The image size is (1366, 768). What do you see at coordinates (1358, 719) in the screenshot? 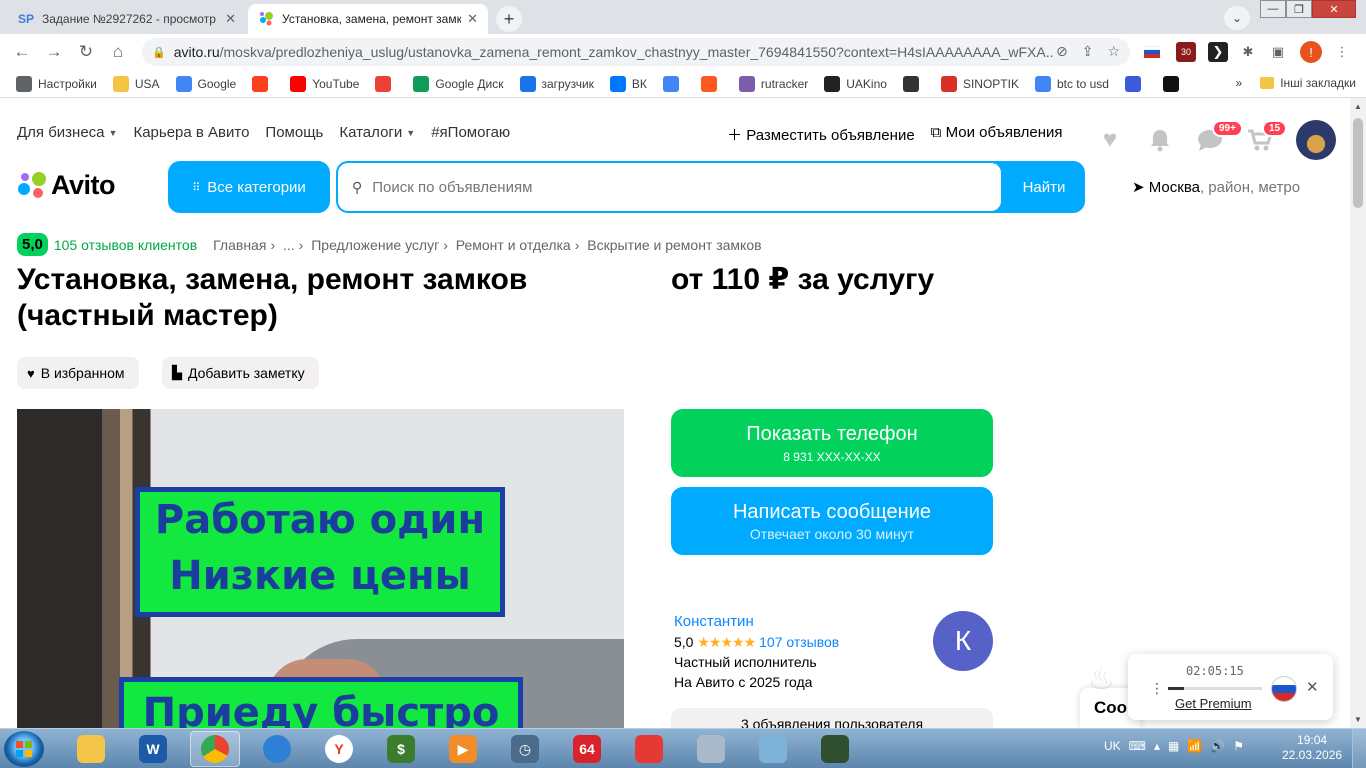
I see `scroll-down-icon: ▼` at bounding box center [1358, 719].